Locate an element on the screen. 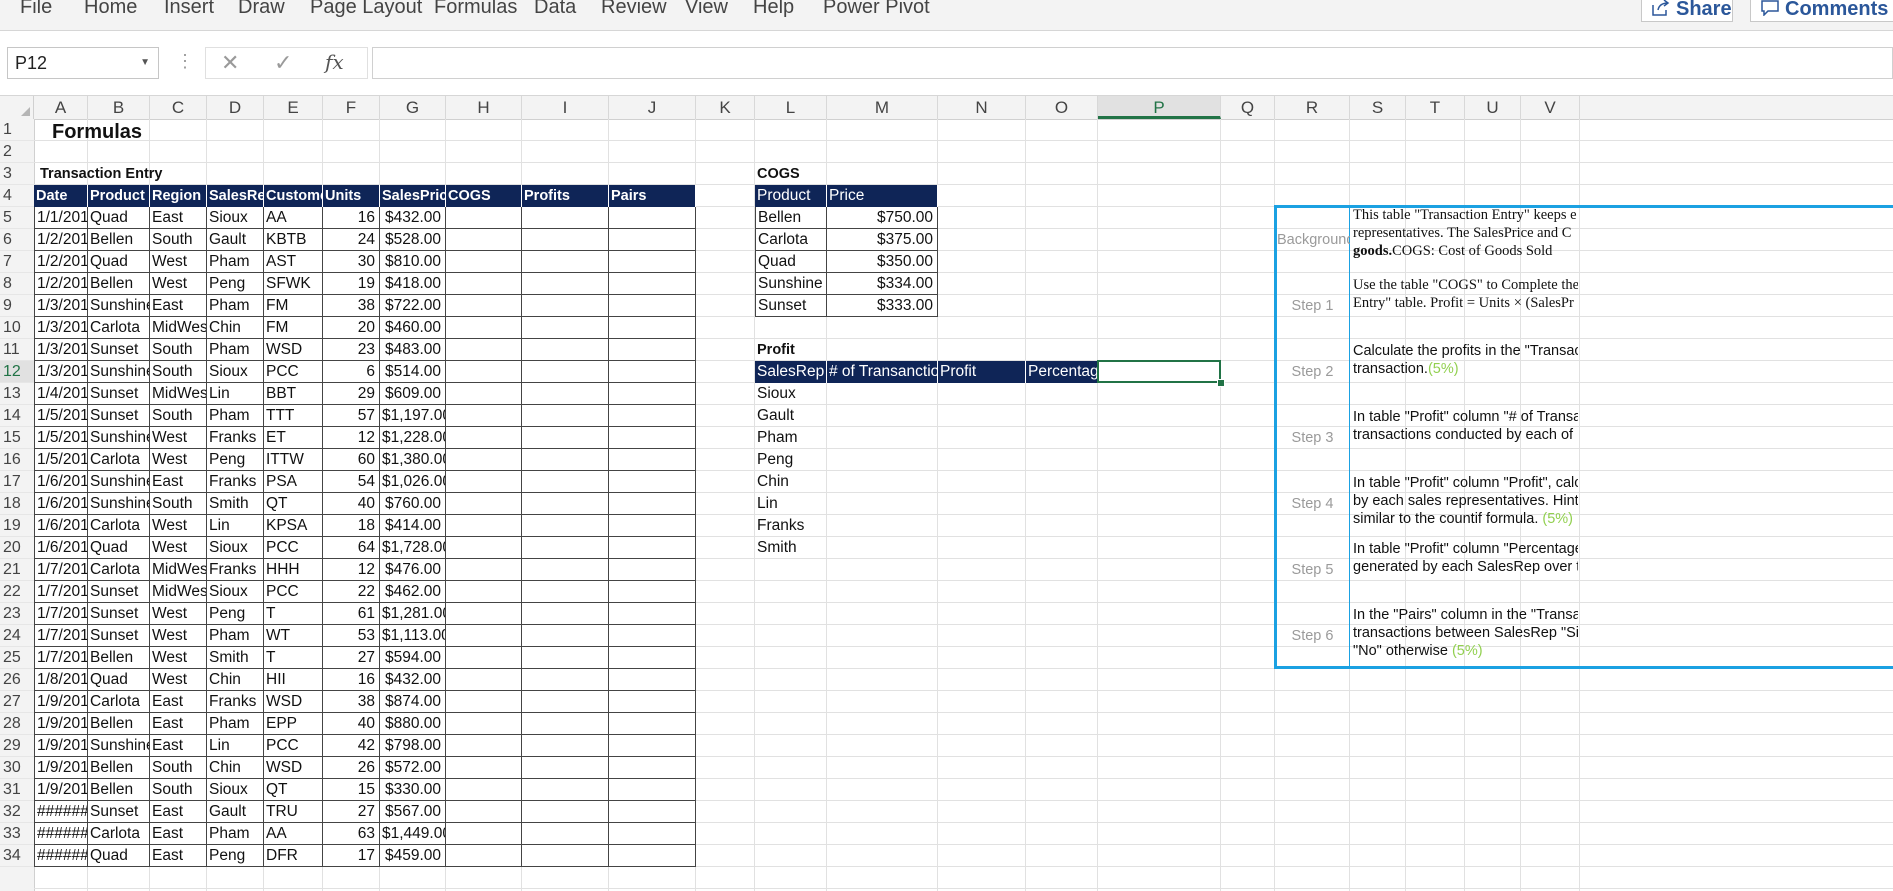  profit-salesrep: Smith is located at coordinates (791, 548).